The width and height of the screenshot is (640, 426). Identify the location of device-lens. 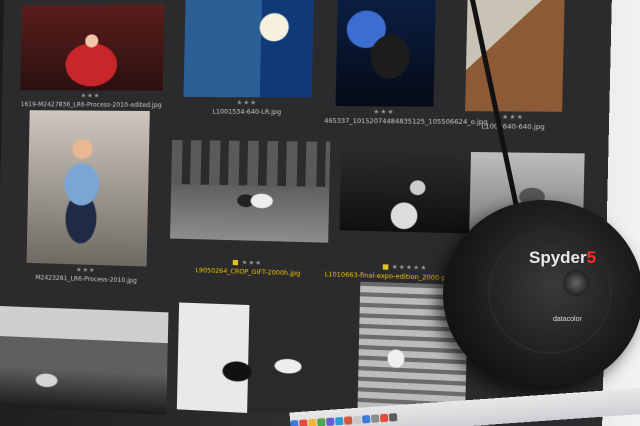
(576, 283).